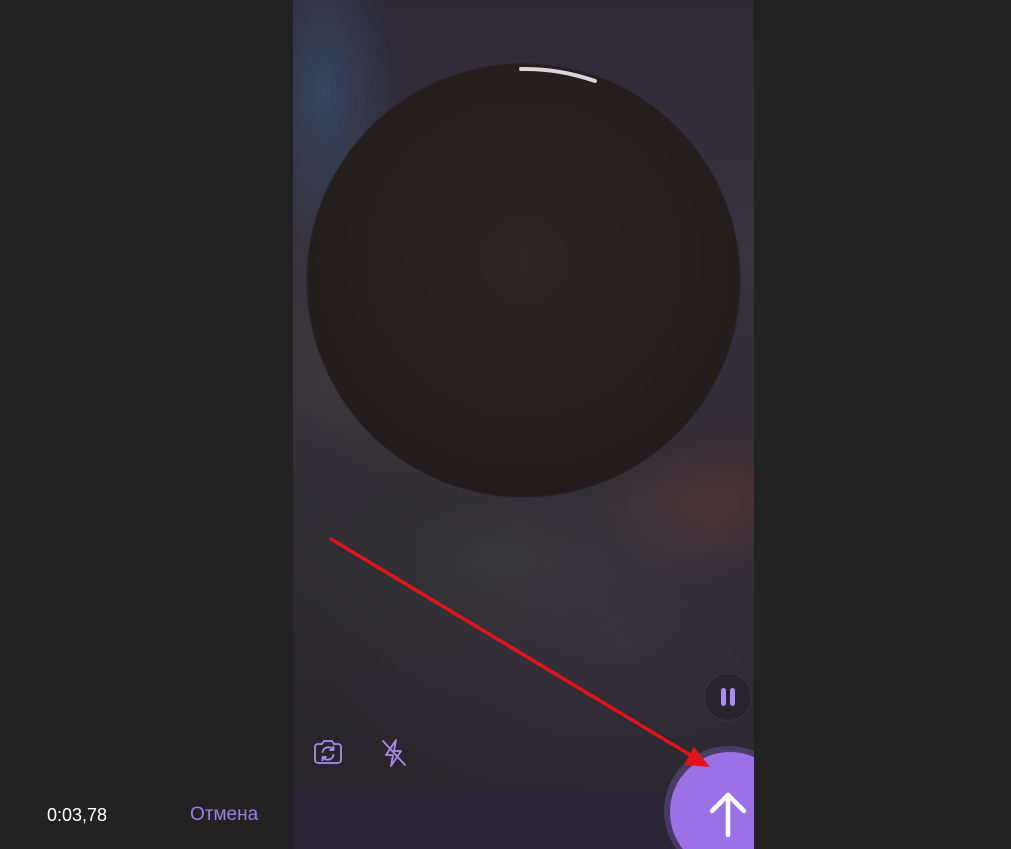 This screenshot has height=849, width=1011. I want to click on pause-button, so click(728, 697).